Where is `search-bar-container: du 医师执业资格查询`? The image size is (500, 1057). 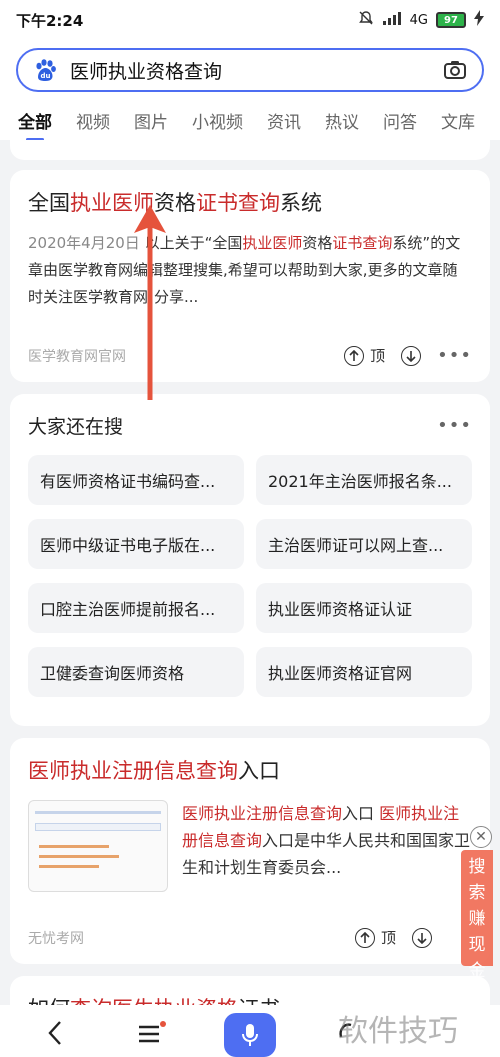
search-bar-container: du 医师执业资格查询 is located at coordinates (250, 70).